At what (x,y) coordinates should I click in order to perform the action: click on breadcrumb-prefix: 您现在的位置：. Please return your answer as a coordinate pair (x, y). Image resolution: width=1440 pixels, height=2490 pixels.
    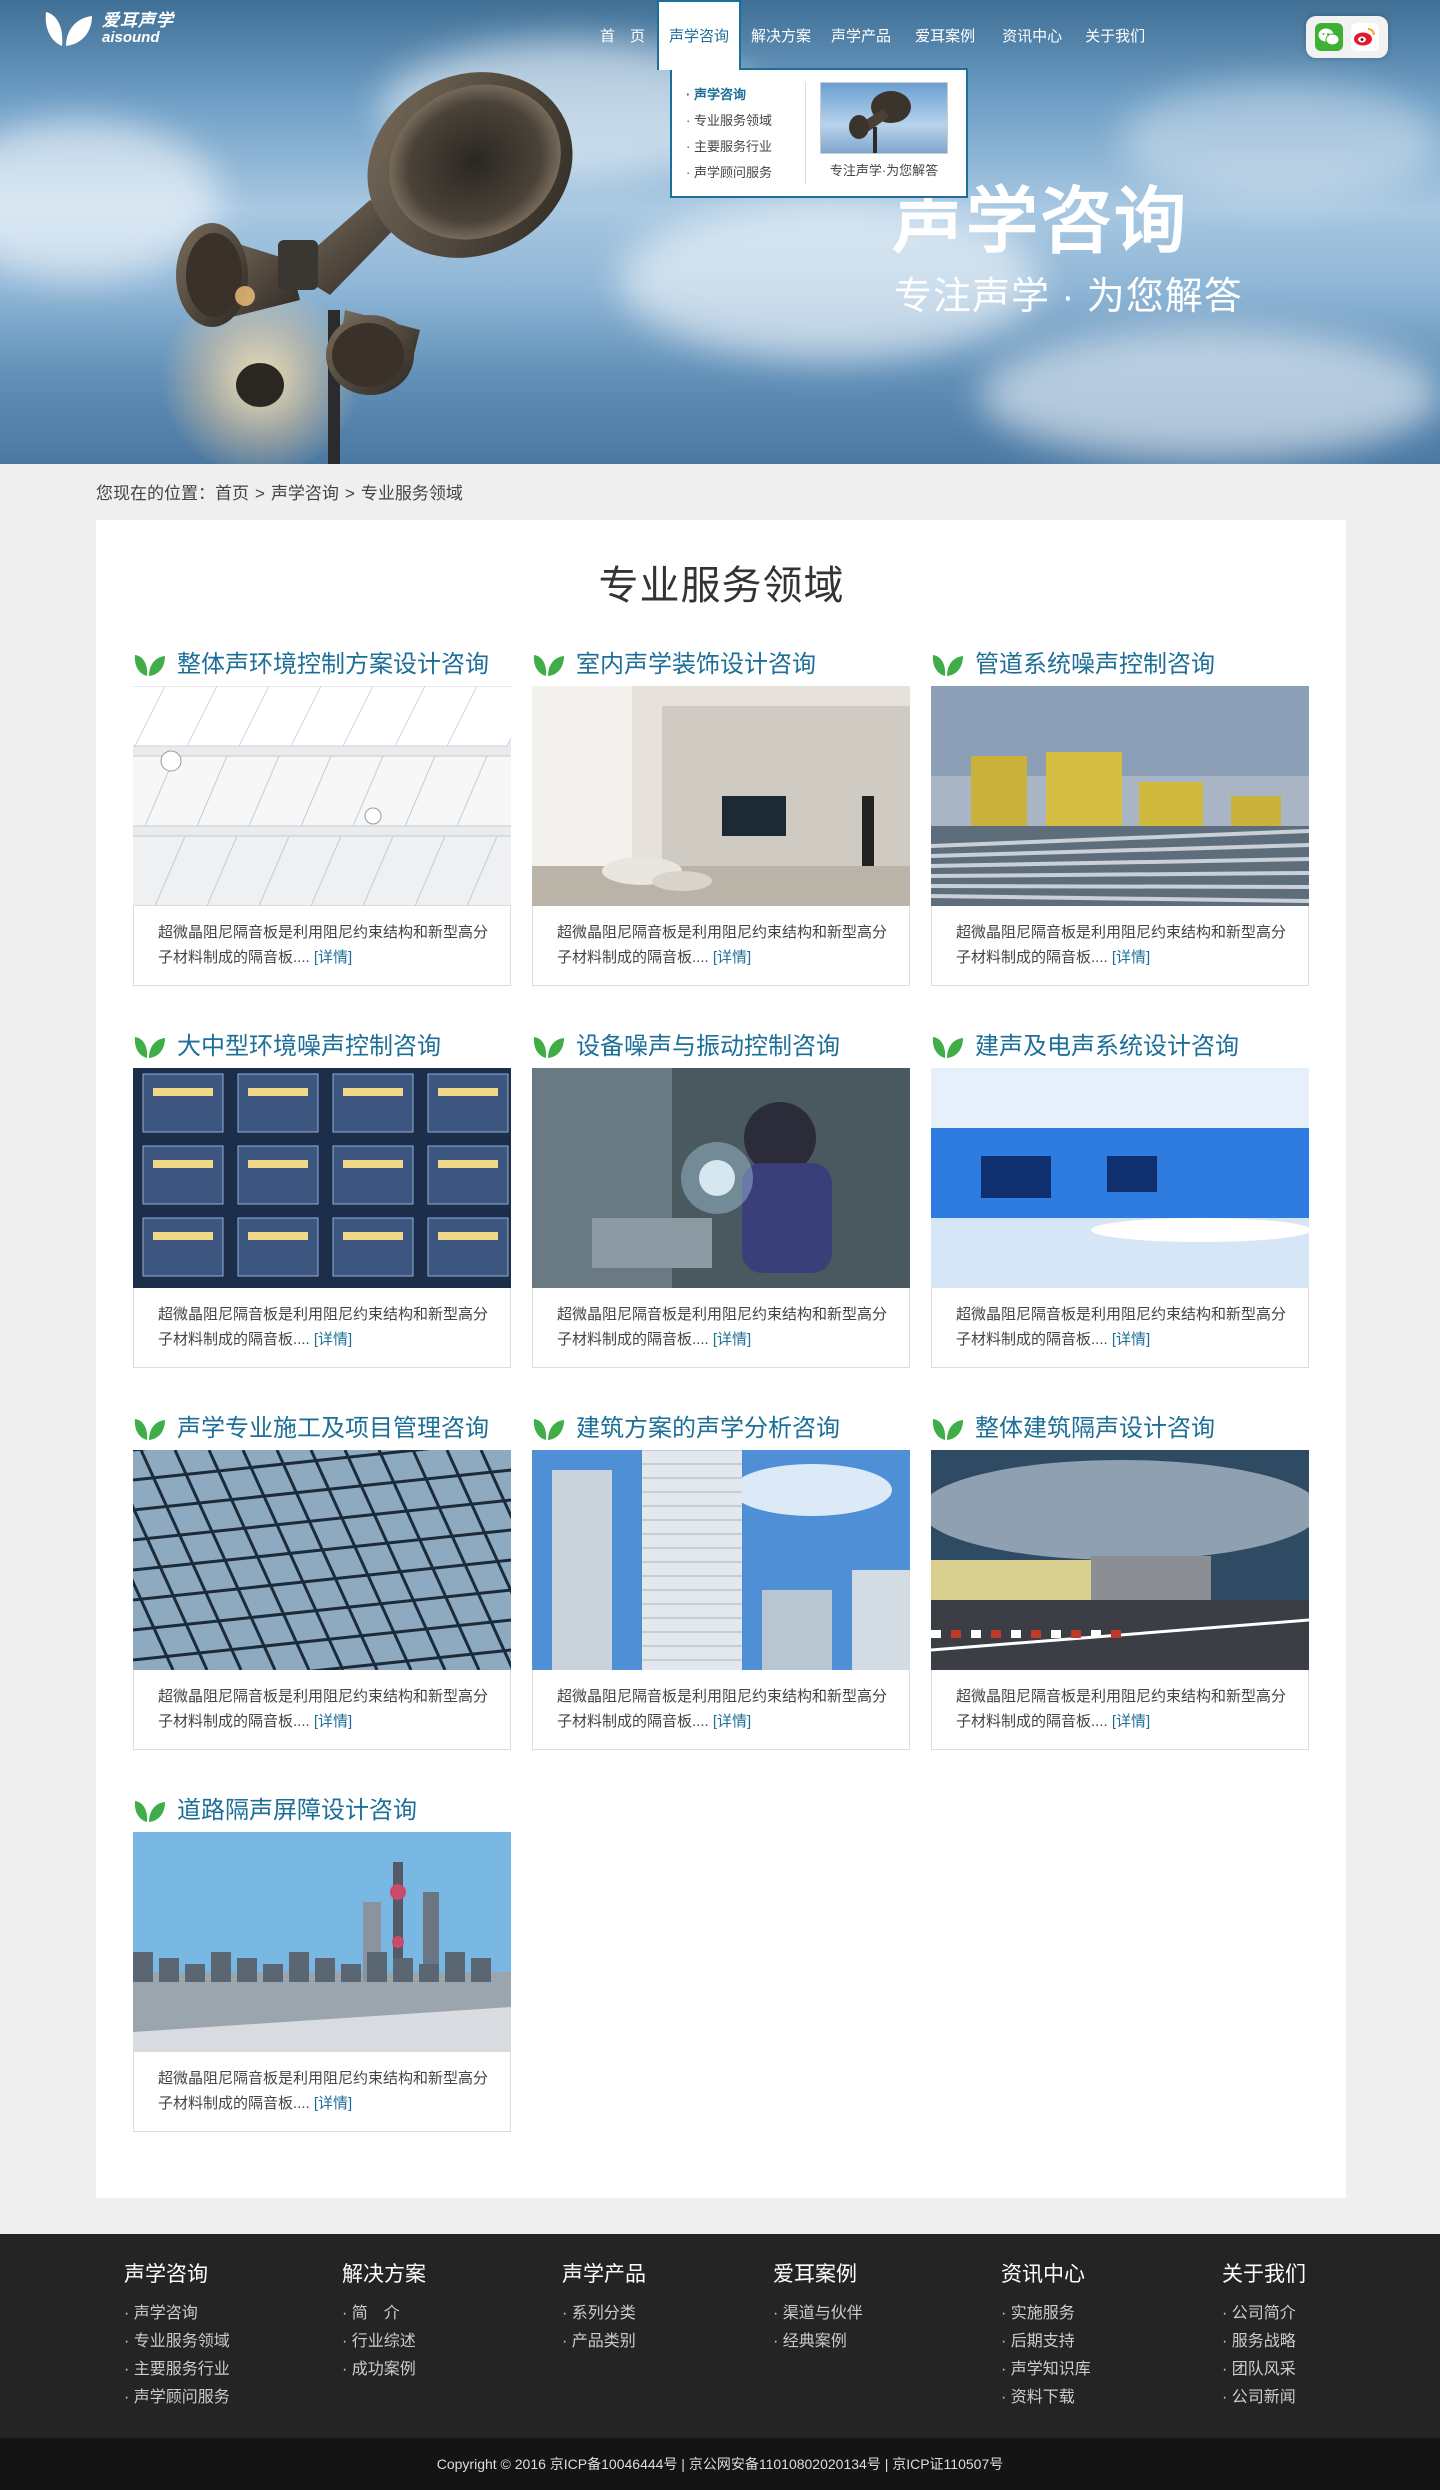
    Looking at the image, I should click on (155, 493).